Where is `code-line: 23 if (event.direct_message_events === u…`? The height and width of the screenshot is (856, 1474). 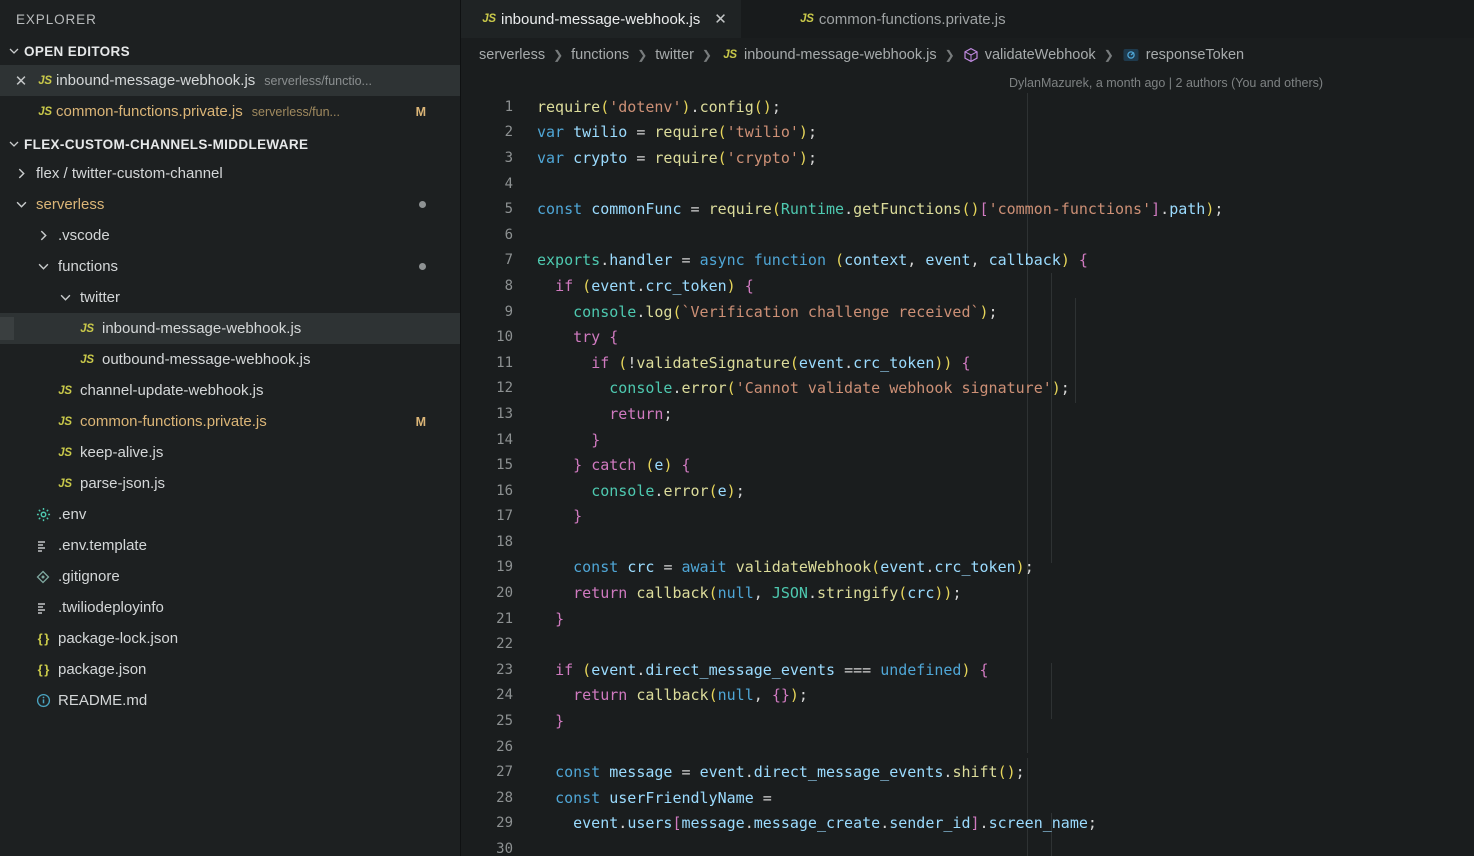 code-line: 23 if (event.direct_message_events === u… is located at coordinates (967, 670).